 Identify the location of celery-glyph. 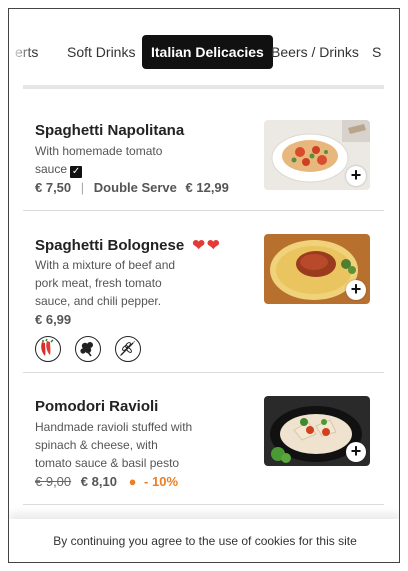
(86, 349).